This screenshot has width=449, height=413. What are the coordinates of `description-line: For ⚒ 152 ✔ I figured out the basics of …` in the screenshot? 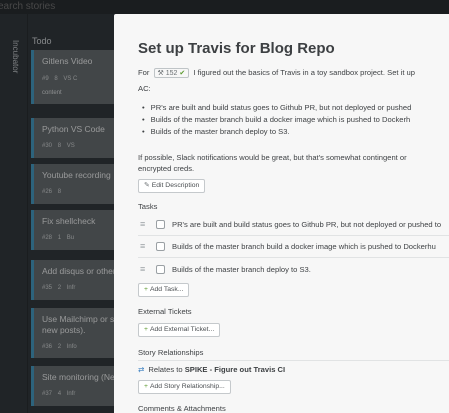 It's located at (276, 73).